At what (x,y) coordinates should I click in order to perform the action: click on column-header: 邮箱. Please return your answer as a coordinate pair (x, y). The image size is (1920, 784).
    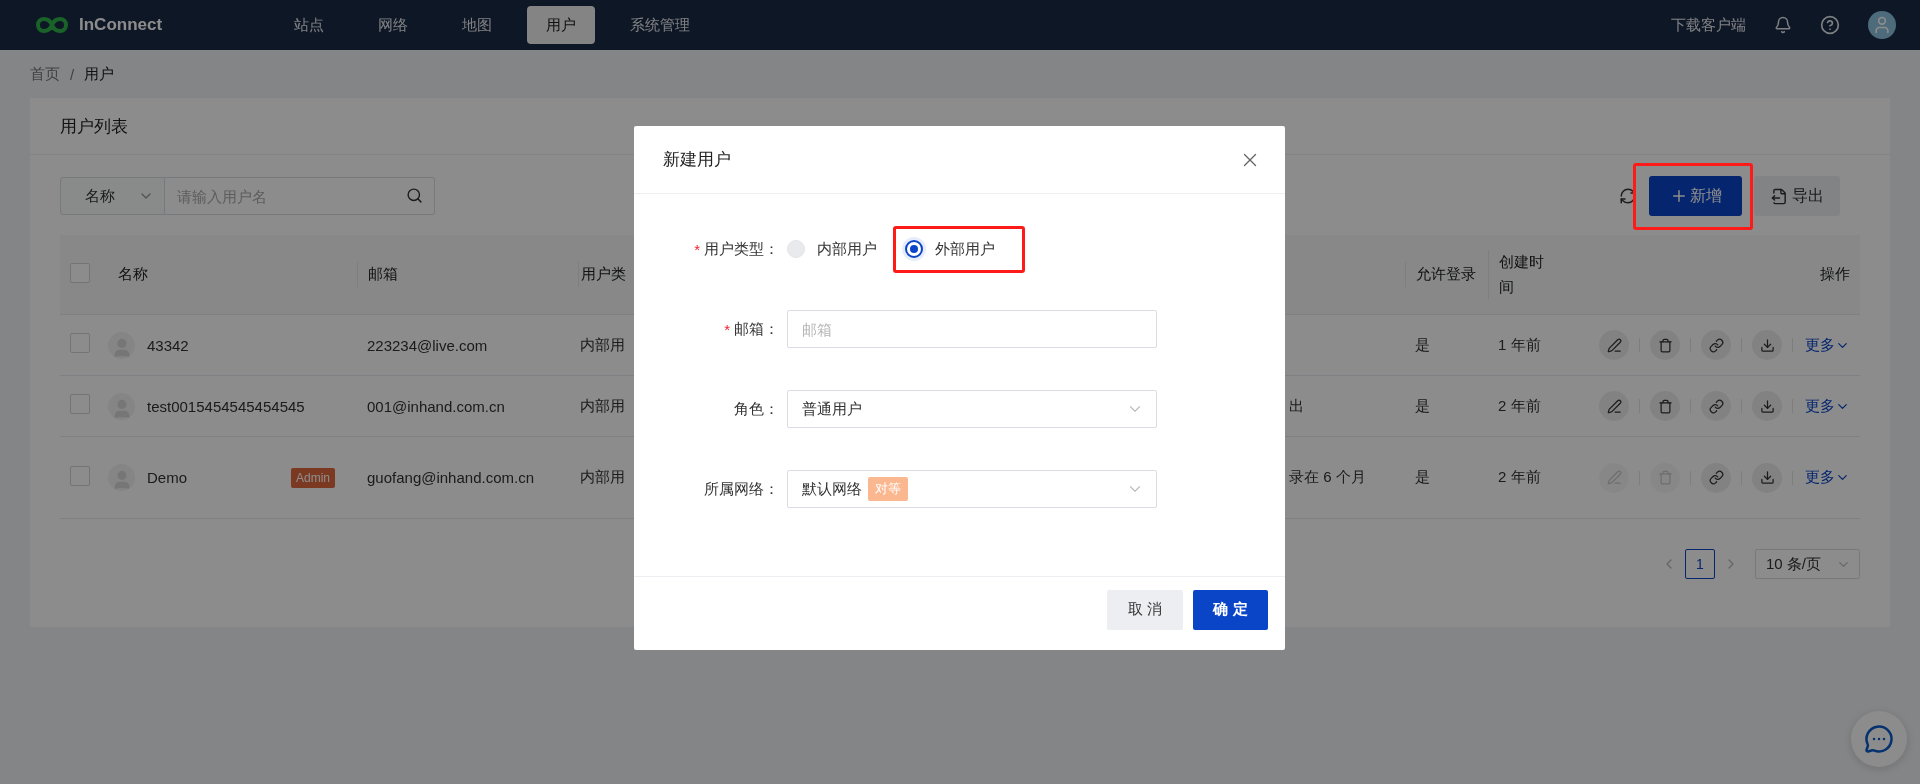
    Looking at the image, I should click on (467, 274).